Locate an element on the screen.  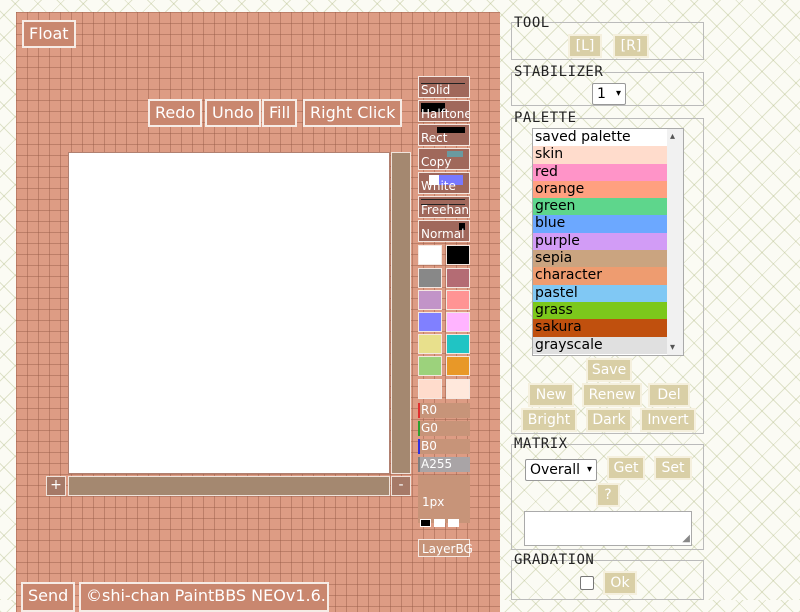
matrix-mode-value: Overall is located at coordinates (555, 470).